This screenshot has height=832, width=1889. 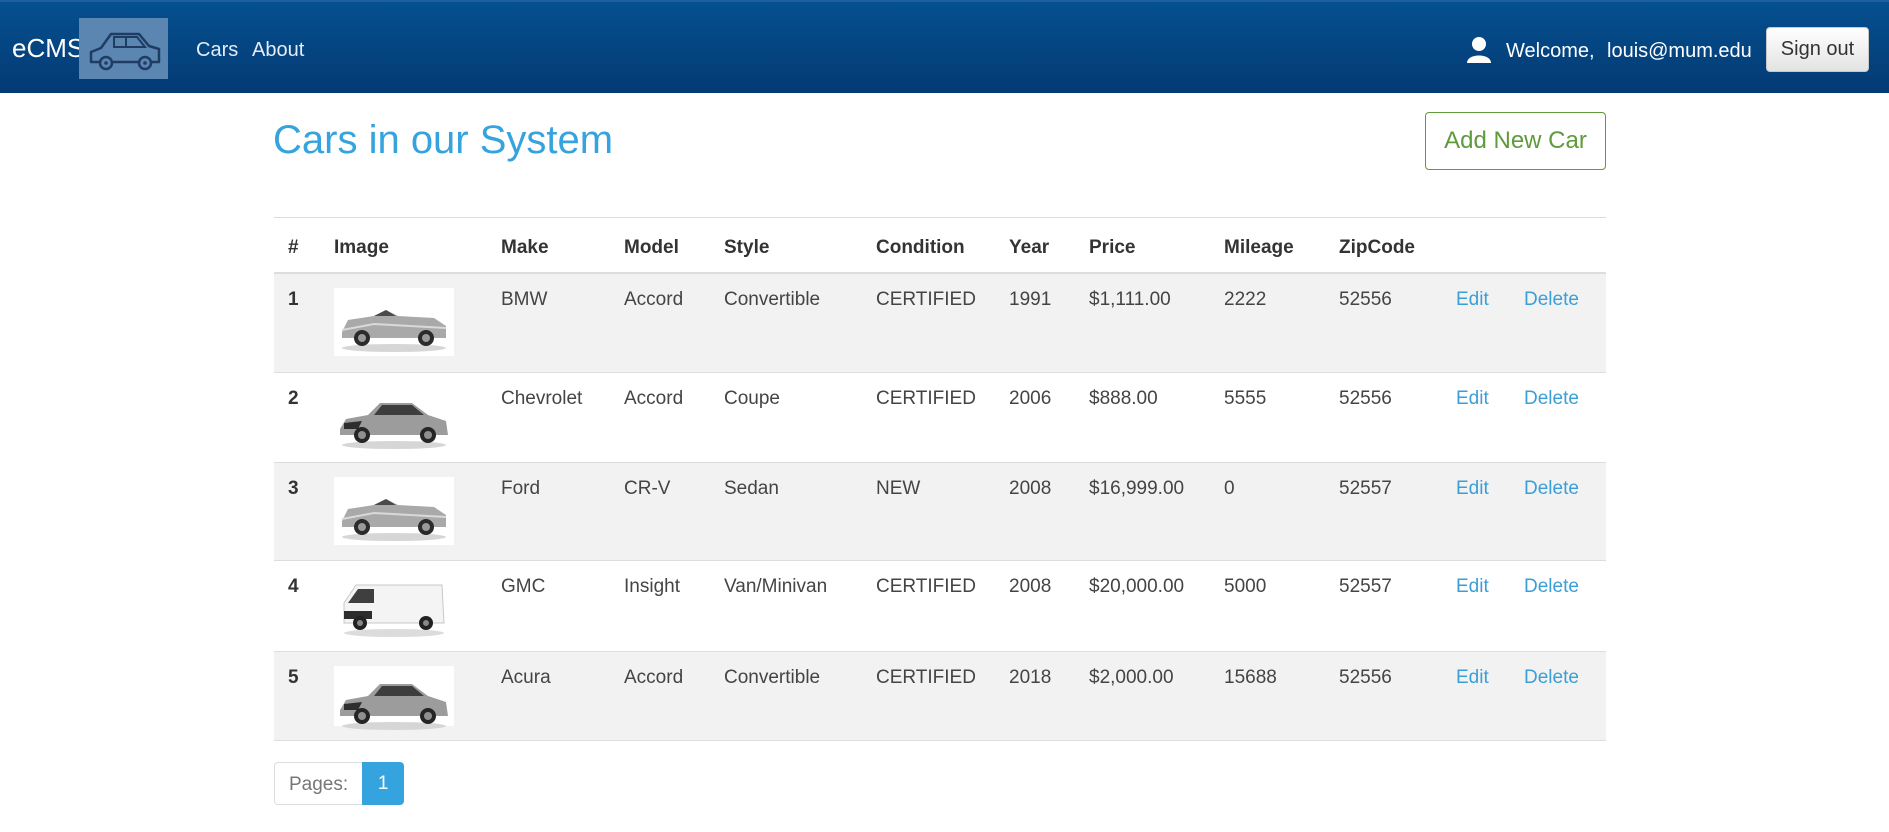 I want to click on cell-price: $16,999.00, so click(x=1137, y=488).